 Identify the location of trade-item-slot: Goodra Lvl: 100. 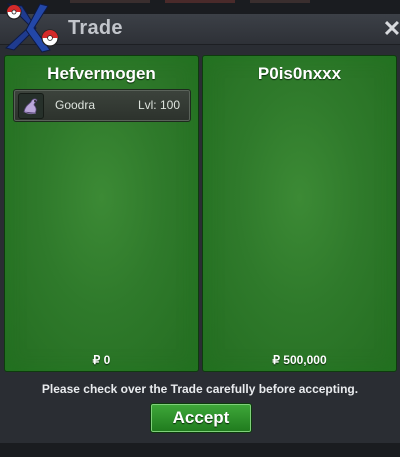
(102, 105).